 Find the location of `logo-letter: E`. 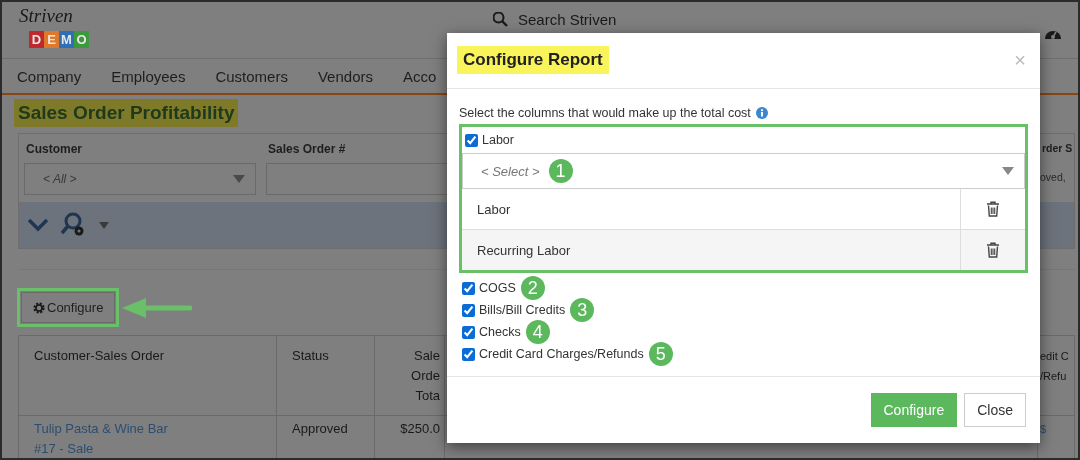

logo-letter: E is located at coordinates (51, 39).